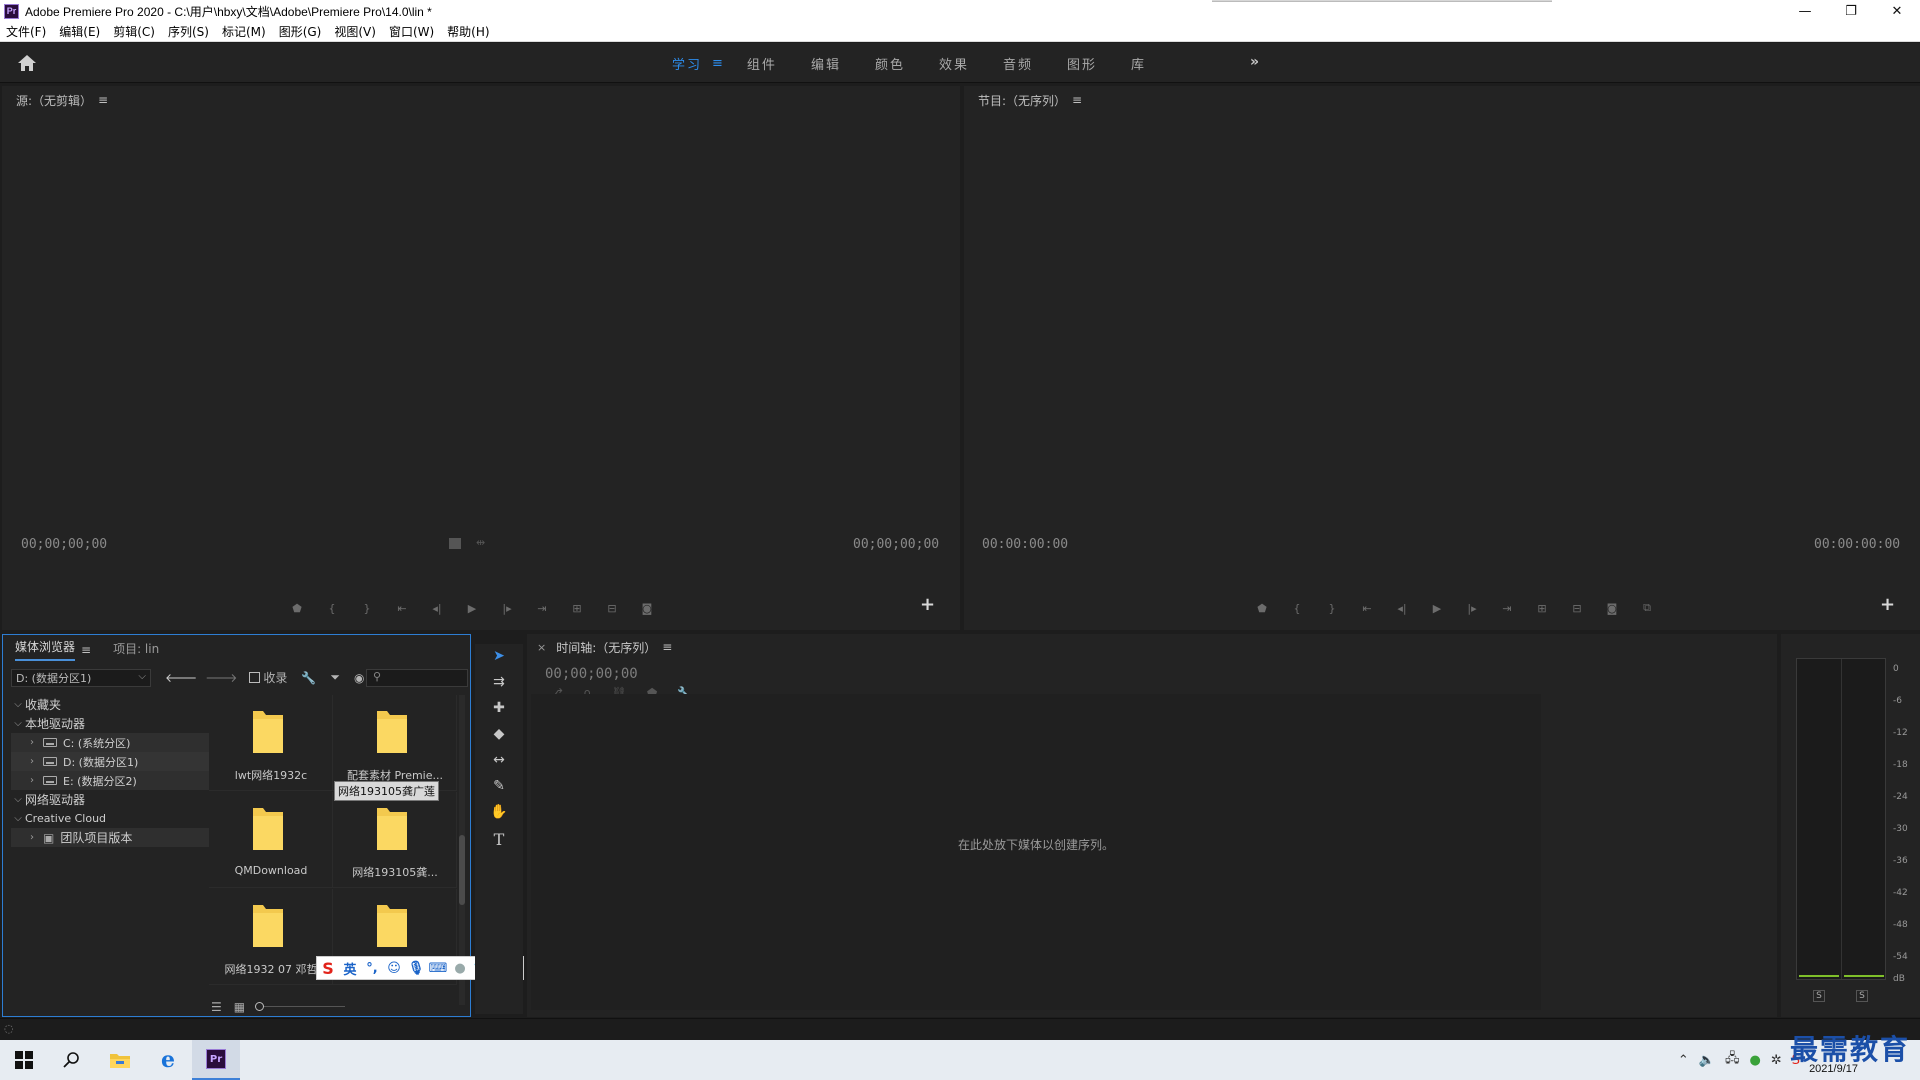  I want to click on back-arrow-icon: 🡐, so click(181, 677).